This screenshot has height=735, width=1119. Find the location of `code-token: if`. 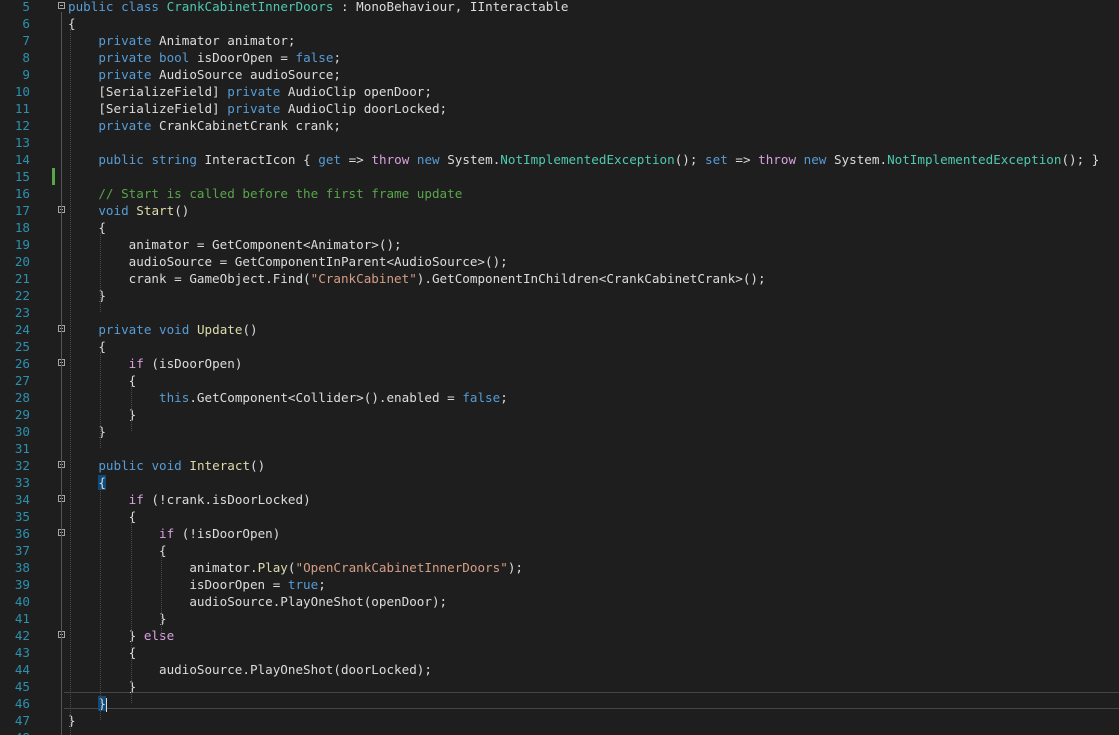

code-token: if is located at coordinates (136, 363).